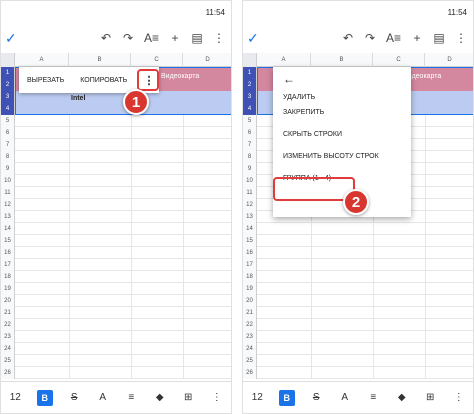 Image resolution: width=474 pixels, height=414 pixels. Describe the element at coordinates (342, 156) in the screenshot. I see `menu-item-resize-rows: ИЗМЕНИТЬ ВЫСОТУ СТРОК` at that location.